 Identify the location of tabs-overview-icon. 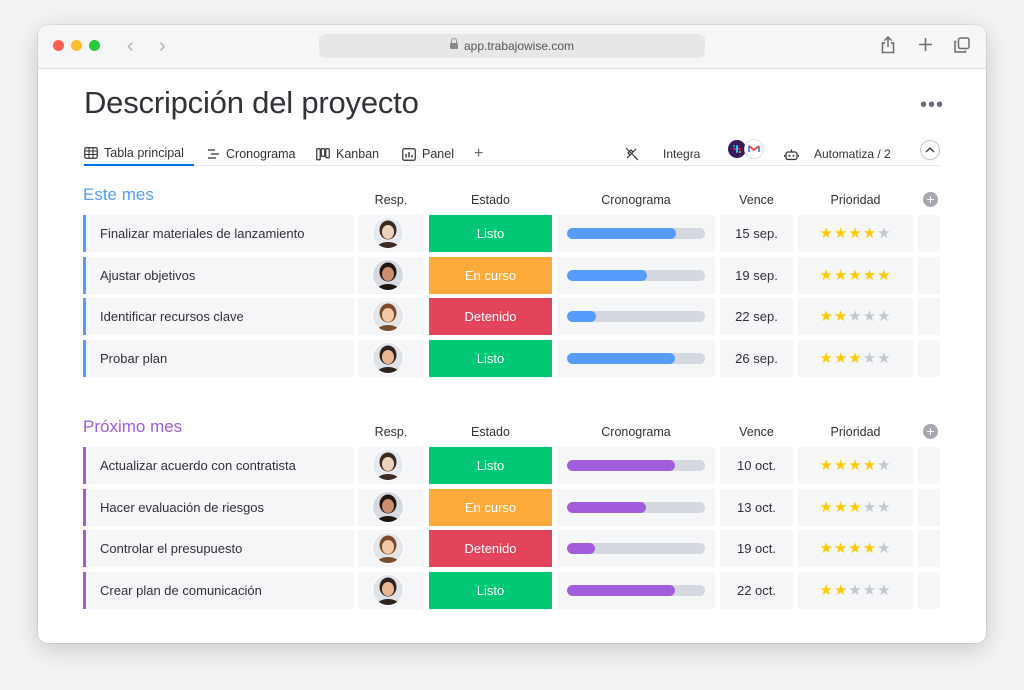
(962, 47).